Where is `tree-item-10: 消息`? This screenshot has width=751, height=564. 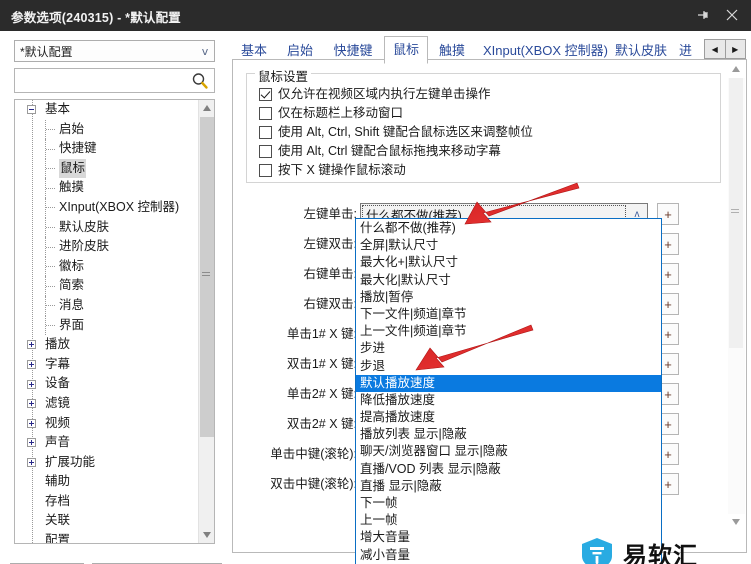 tree-item-10: 消息 is located at coordinates (106, 305).